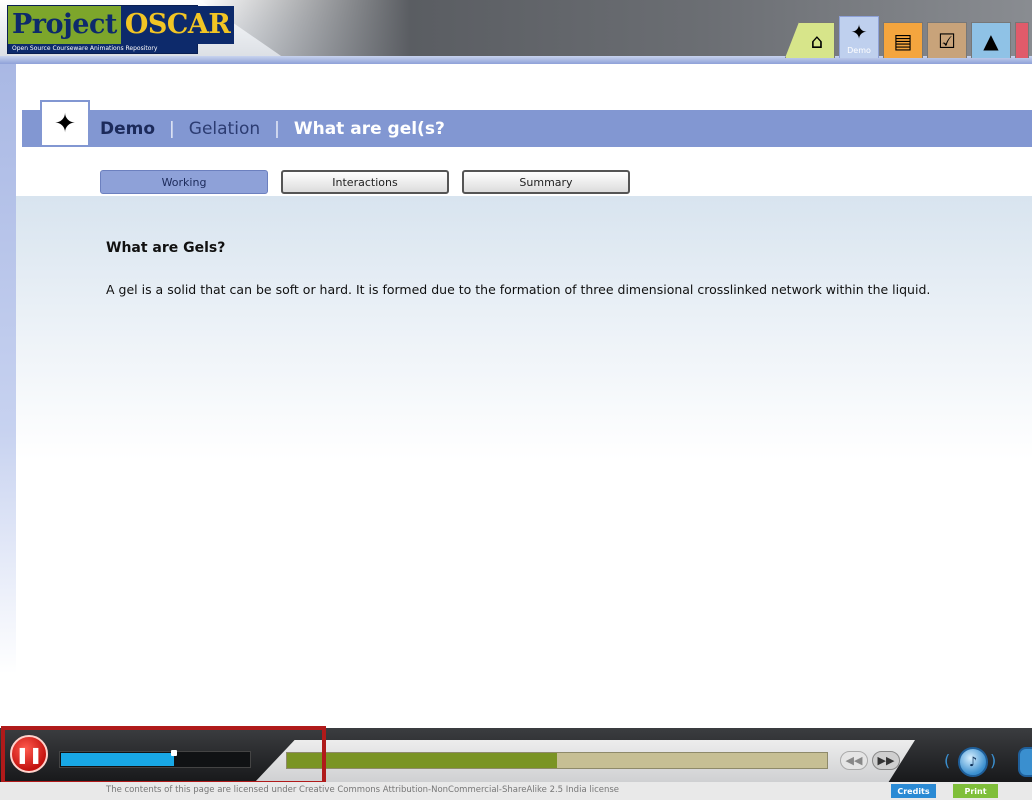 This screenshot has height=800, width=1032. What do you see at coordinates (64, 25) in the screenshot?
I see `logo-word-project: Project` at bounding box center [64, 25].